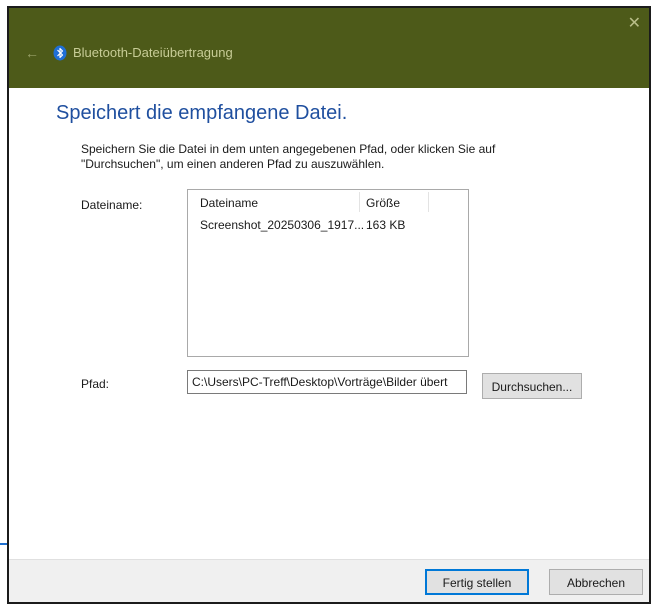  What do you see at coordinates (634, 24) in the screenshot?
I see `close-icon: ✕` at bounding box center [634, 24].